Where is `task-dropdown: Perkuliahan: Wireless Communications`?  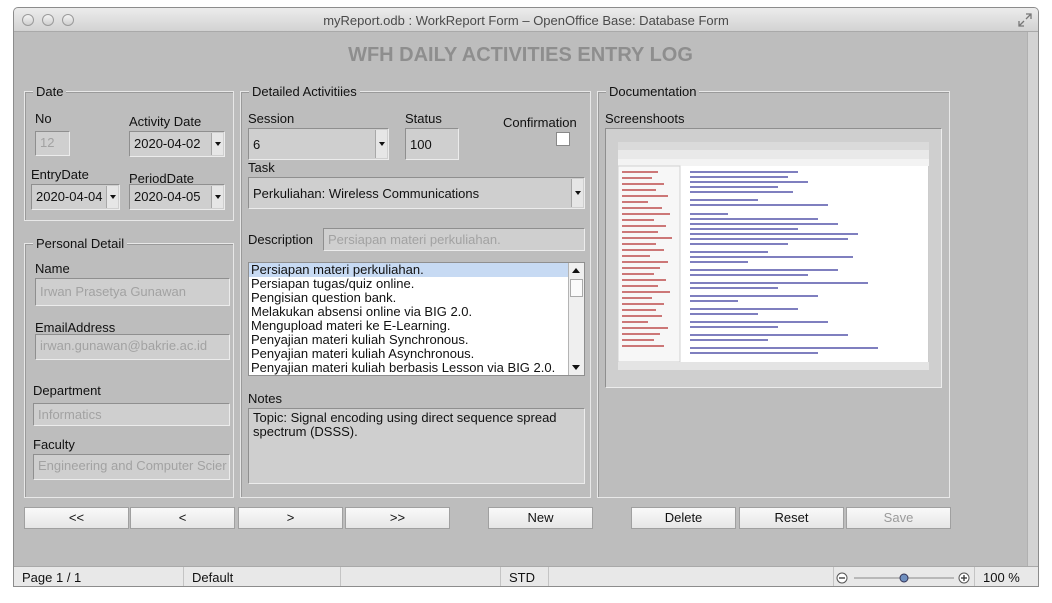
task-dropdown: Perkuliahan: Wireless Communications is located at coordinates (416, 193).